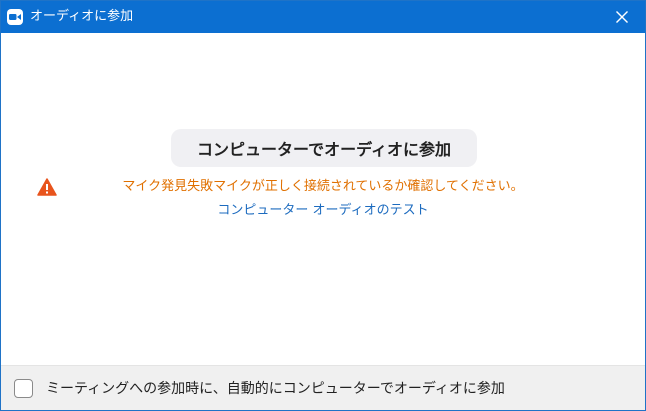 Image resolution: width=646 pixels, height=411 pixels. I want to click on video-camera-icon, so click(15, 17).